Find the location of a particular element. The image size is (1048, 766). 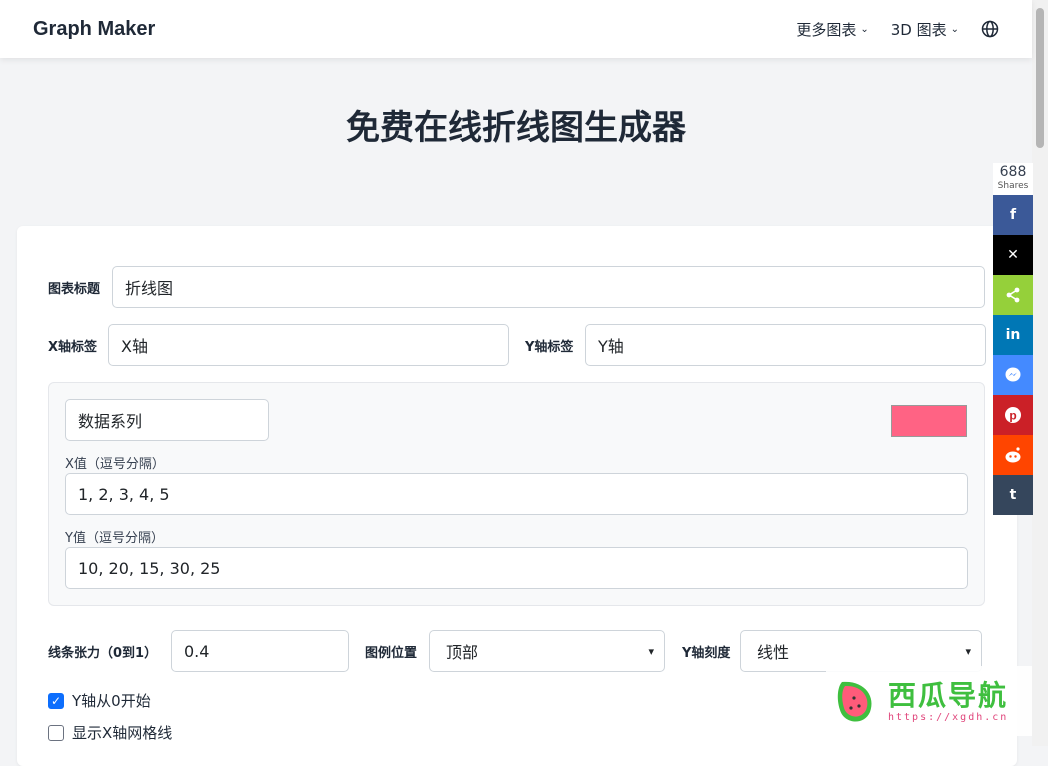

chart-title-row: 图表标题 is located at coordinates (516, 287).